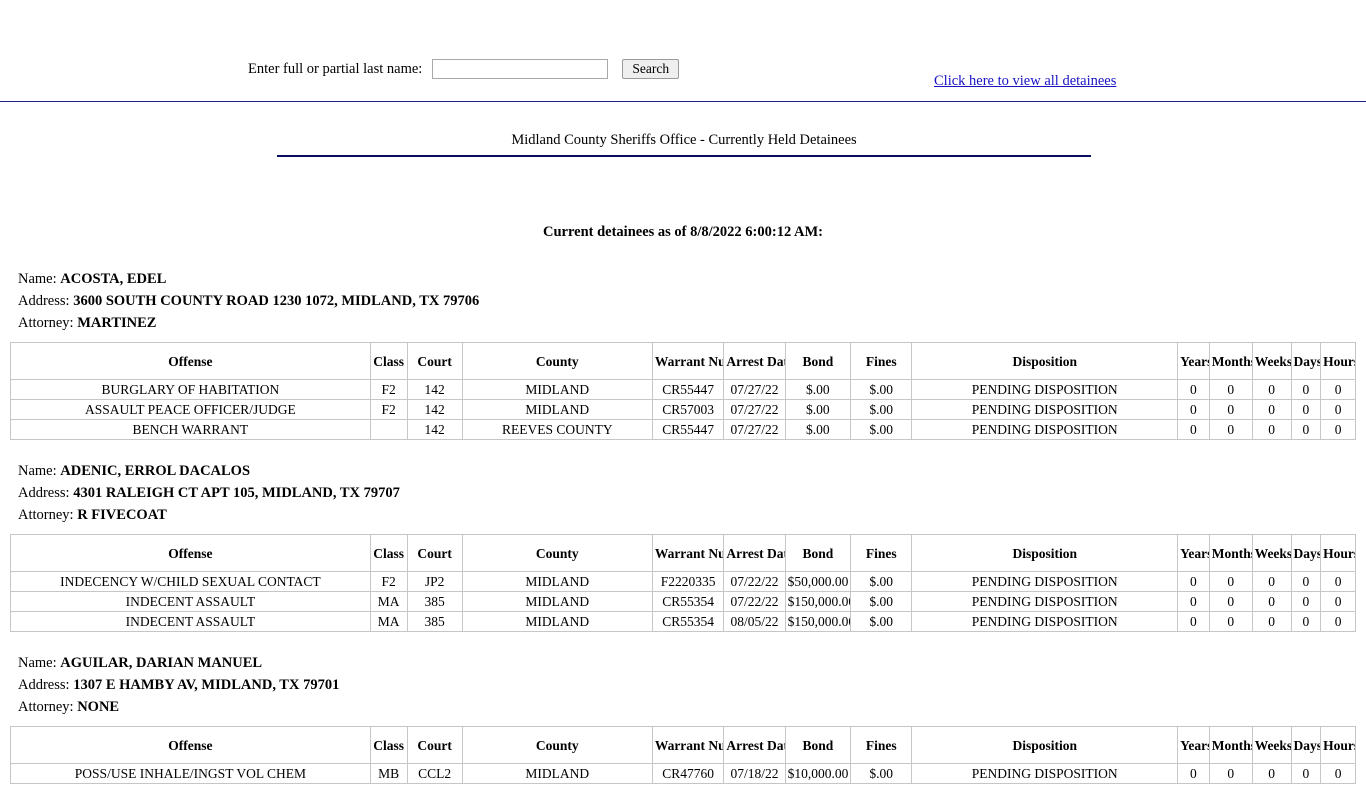 The height and width of the screenshot is (804, 1366). Describe the element at coordinates (754, 553) in the screenshot. I see `column-header-arrest-date: Arrest Date` at that location.